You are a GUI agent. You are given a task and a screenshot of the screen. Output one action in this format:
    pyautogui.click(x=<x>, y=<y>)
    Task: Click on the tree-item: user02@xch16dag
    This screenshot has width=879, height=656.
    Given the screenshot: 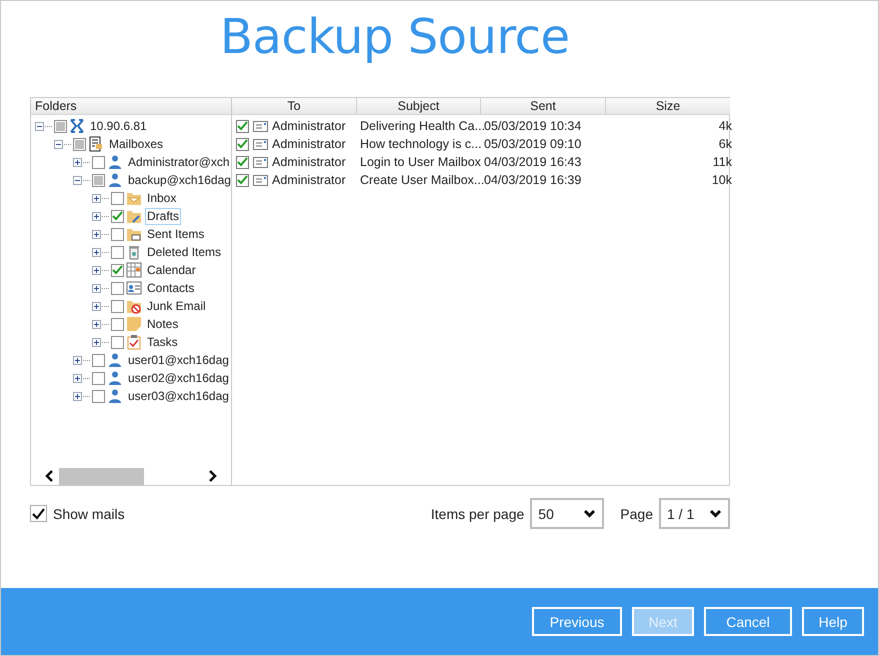 What is the action you would take?
    pyautogui.click(x=178, y=378)
    